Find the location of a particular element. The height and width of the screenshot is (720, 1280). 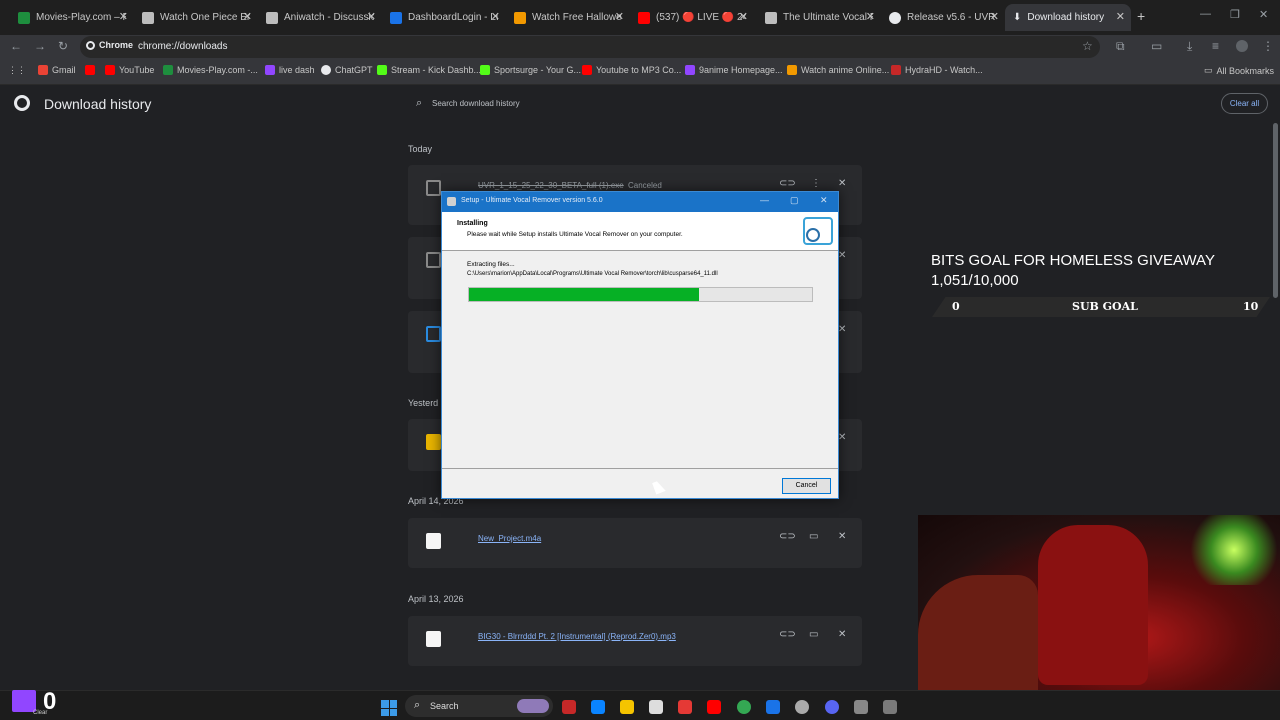

taskbar-search-label: Search is located at coordinates (444, 706).